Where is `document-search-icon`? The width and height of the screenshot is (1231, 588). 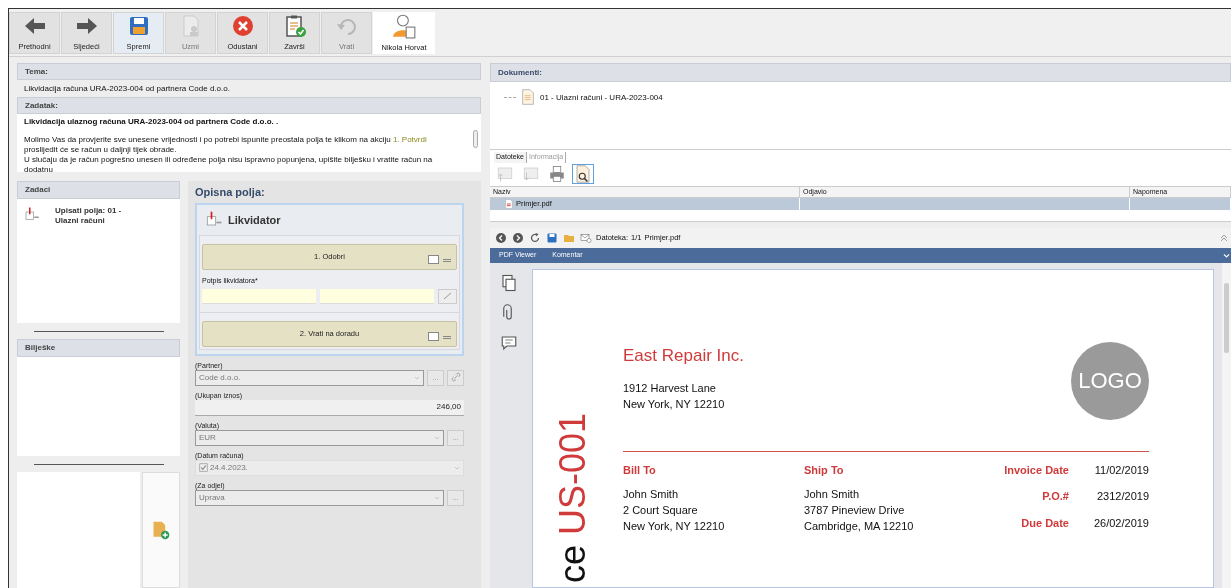
document-search-icon is located at coordinates (583, 174).